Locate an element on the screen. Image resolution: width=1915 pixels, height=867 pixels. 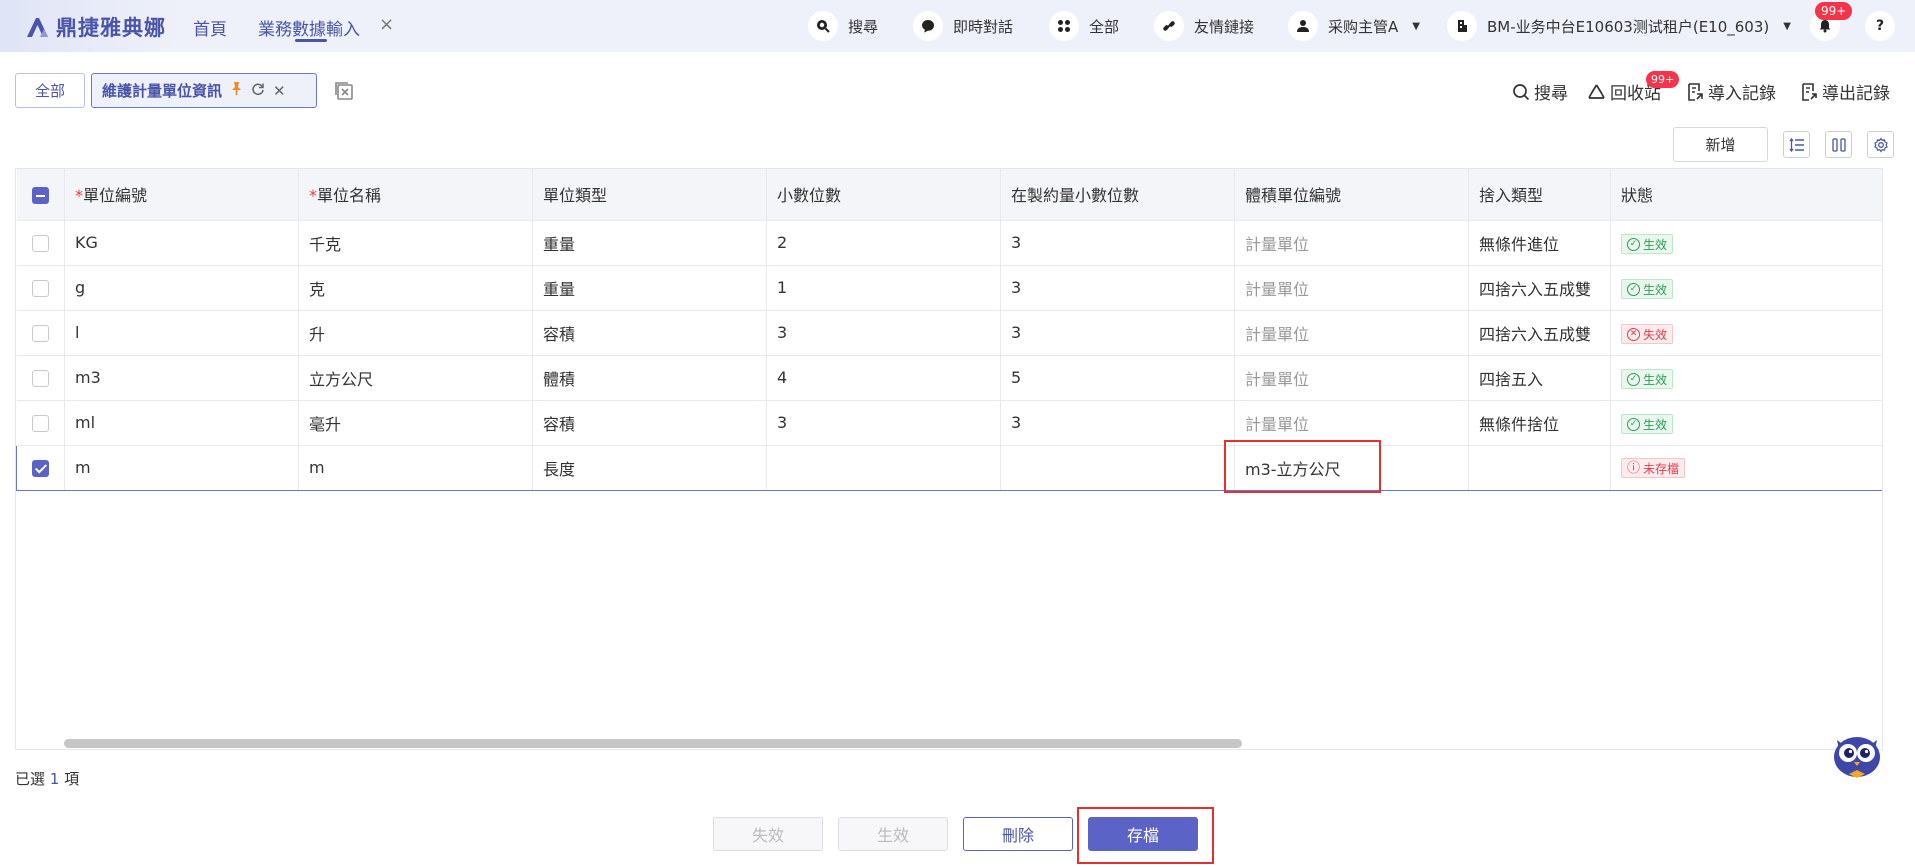
select-all-checkbox is located at coordinates (40, 195).